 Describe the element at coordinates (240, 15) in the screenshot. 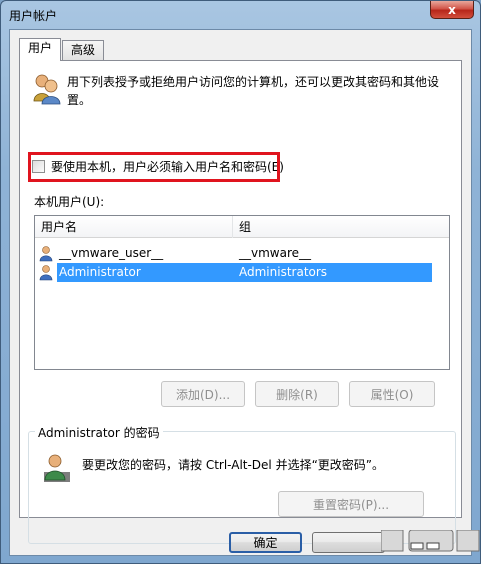

I see `title-bar: 用户帐户 x` at that location.